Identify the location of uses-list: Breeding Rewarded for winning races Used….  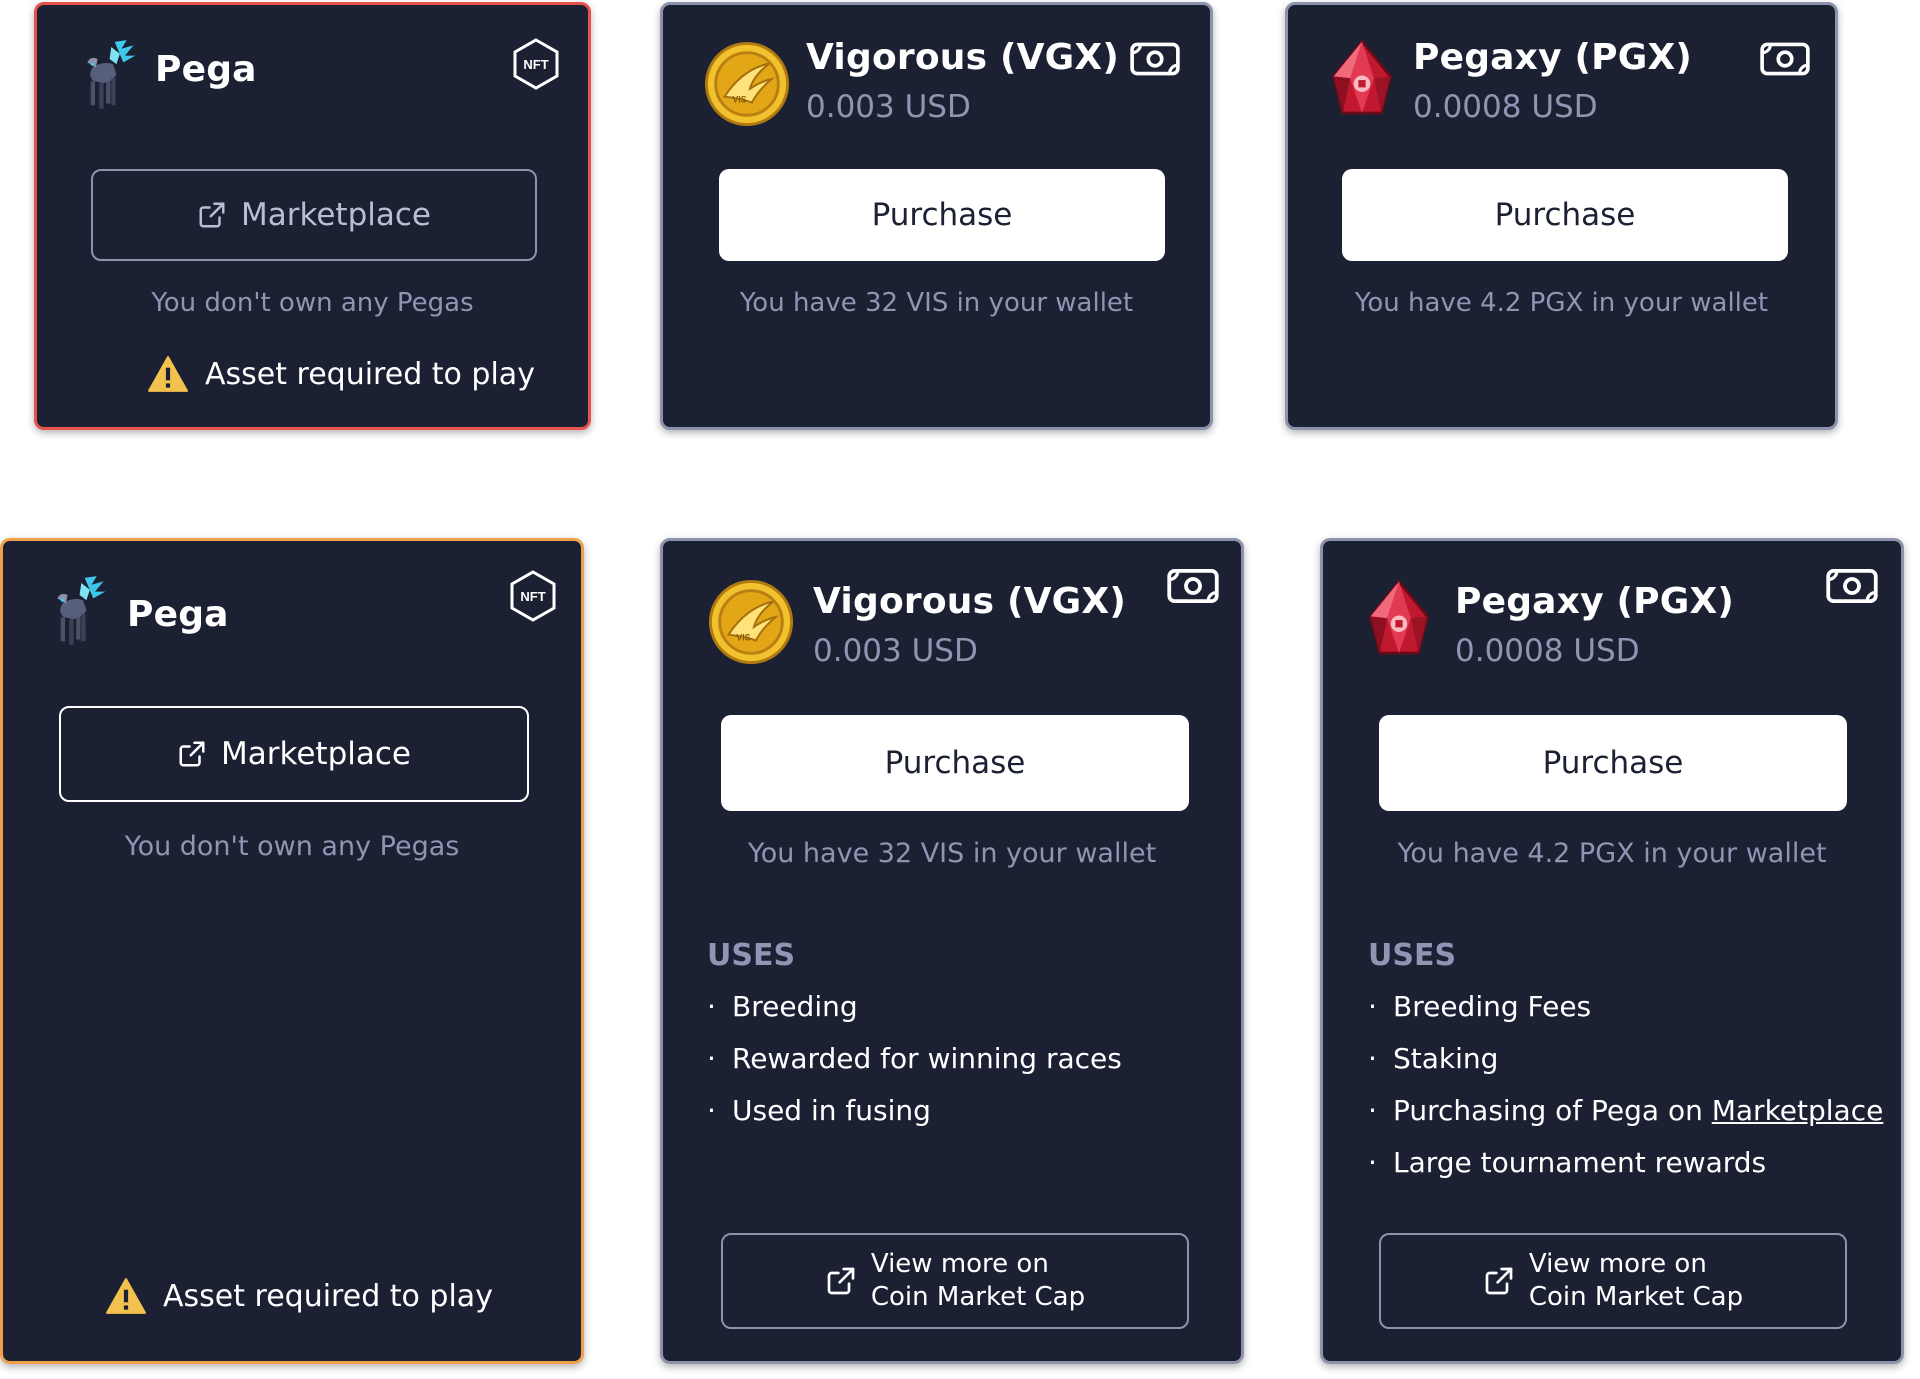
(914, 1059).